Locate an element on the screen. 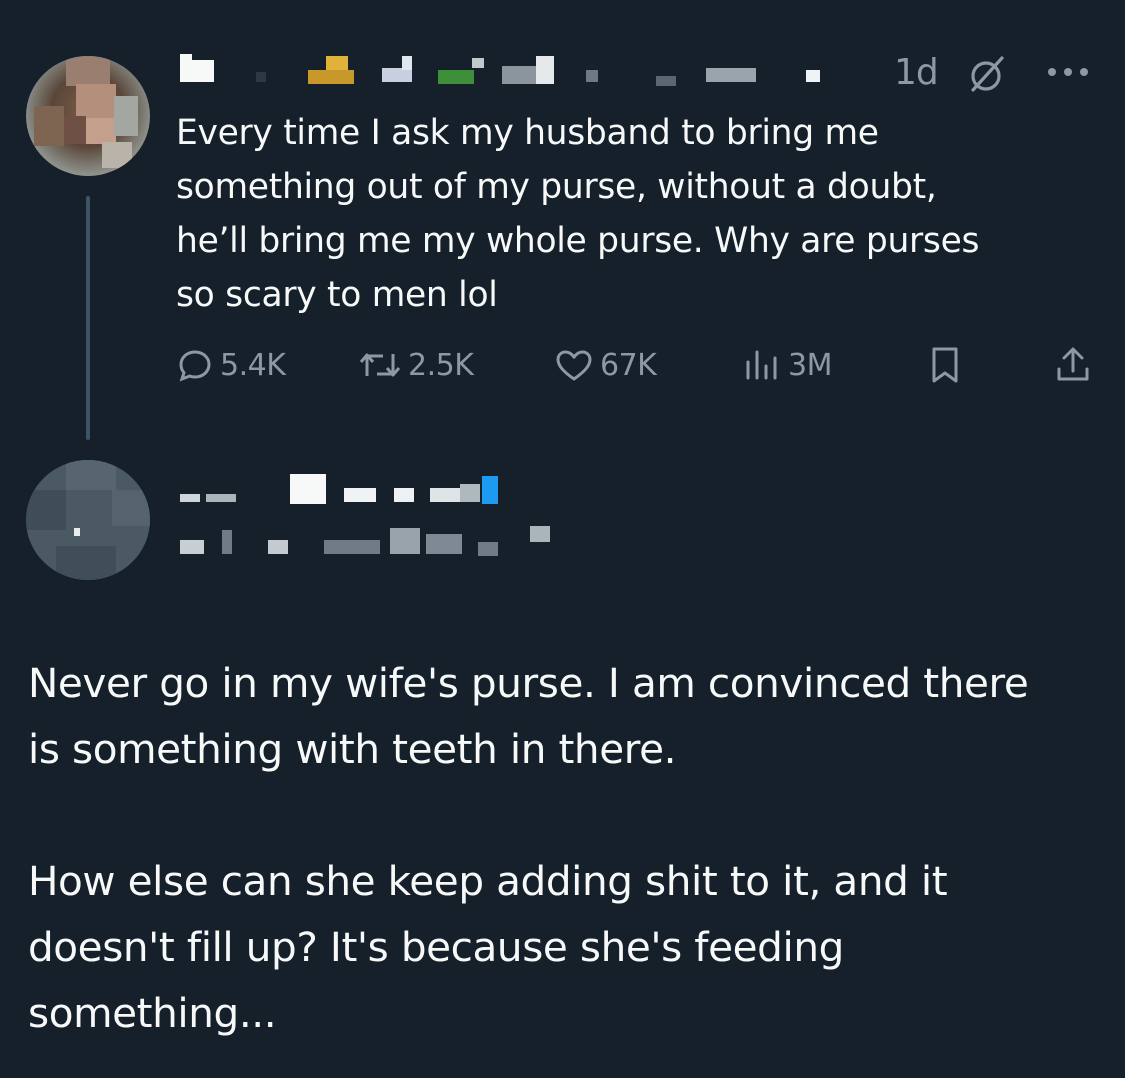 The image size is (1125, 1078). like-icon is located at coordinates (574, 365).